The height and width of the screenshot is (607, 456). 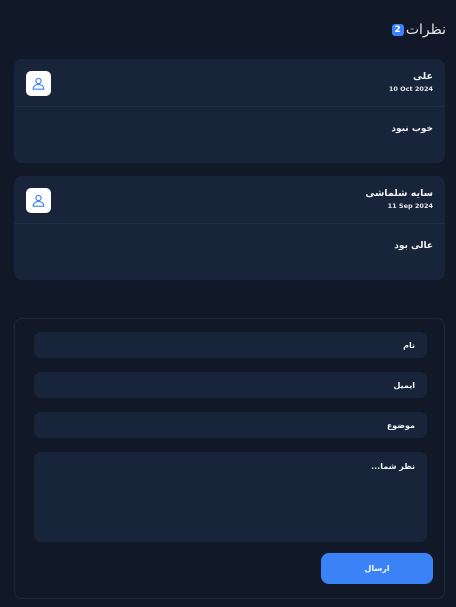 What do you see at coordinates (230, 425) in the screenshot?
I see `subject-input` at bounding box center [230, 425].